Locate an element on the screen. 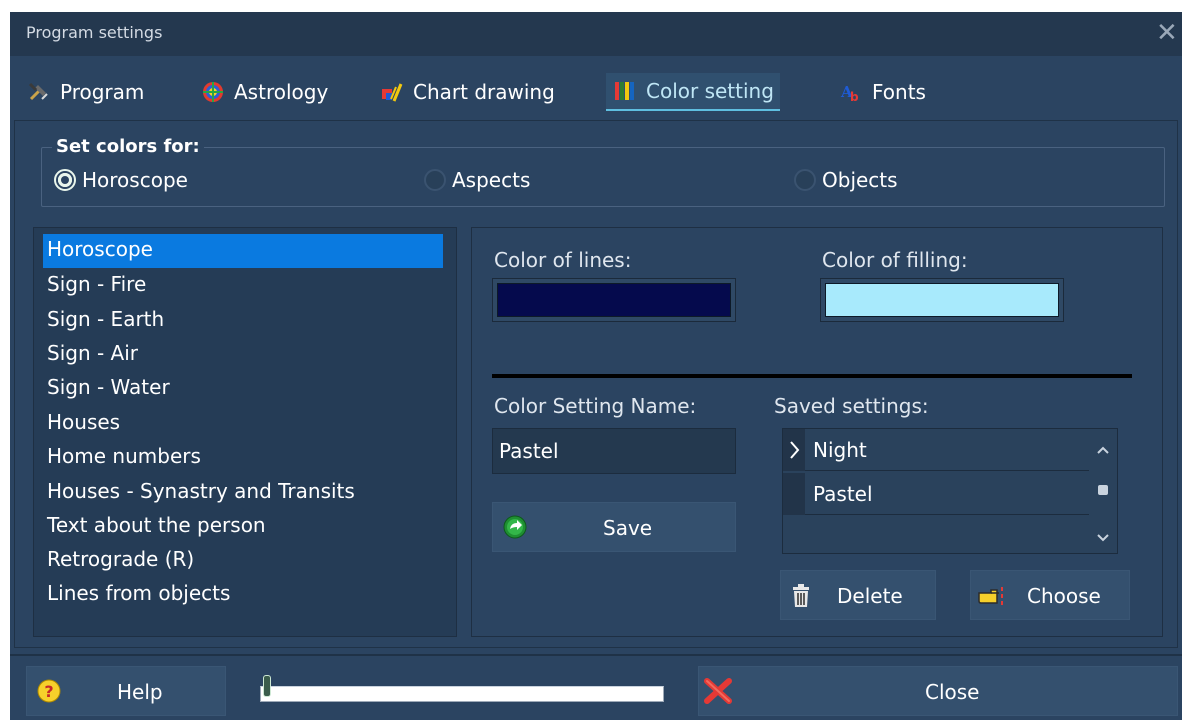 The image size is (1182, 720). color-of-filling-label: Color of filling: is located at coordinates (895, 260).